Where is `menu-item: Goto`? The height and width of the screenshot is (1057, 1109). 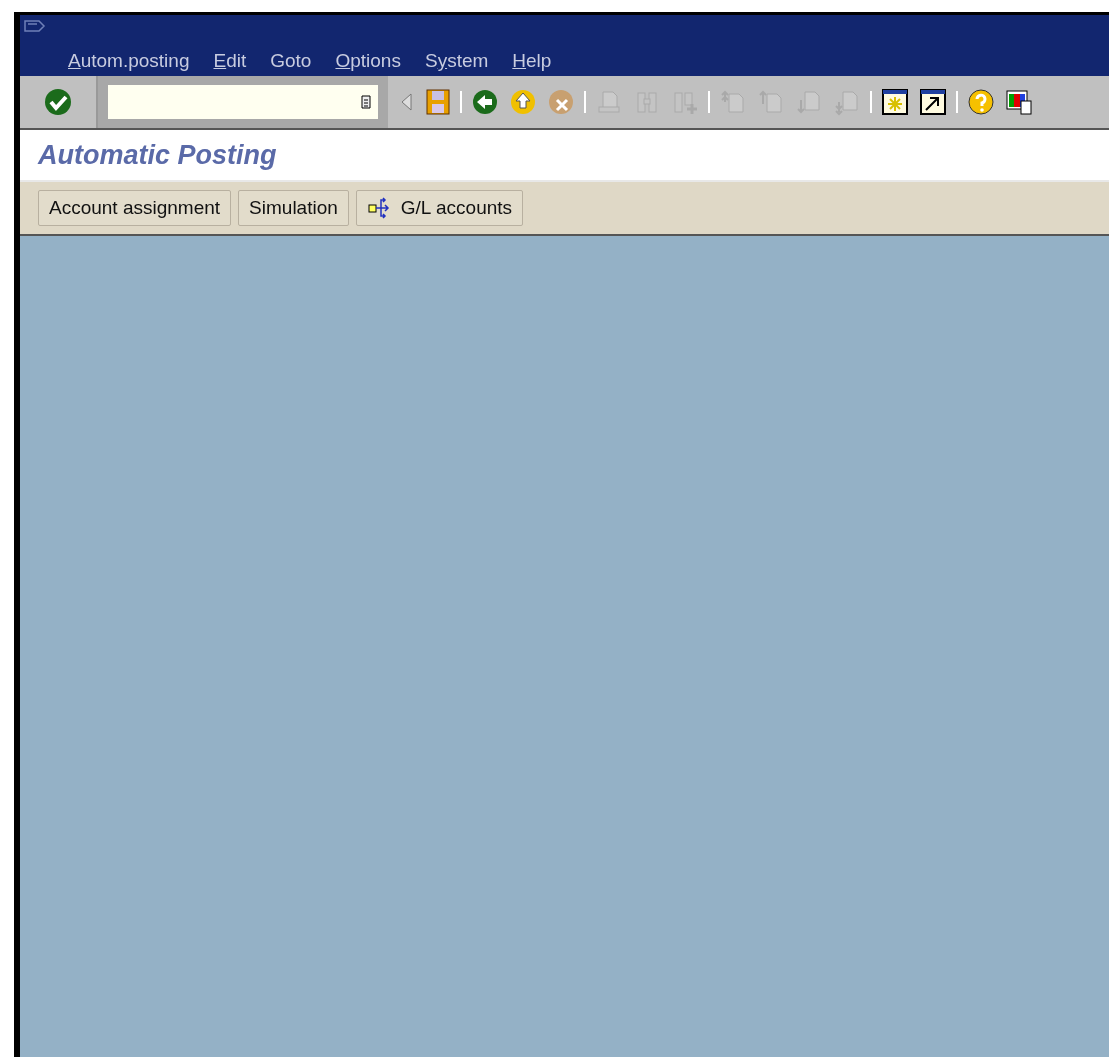 menu-item: Goto is located at coordinates (291, 61).